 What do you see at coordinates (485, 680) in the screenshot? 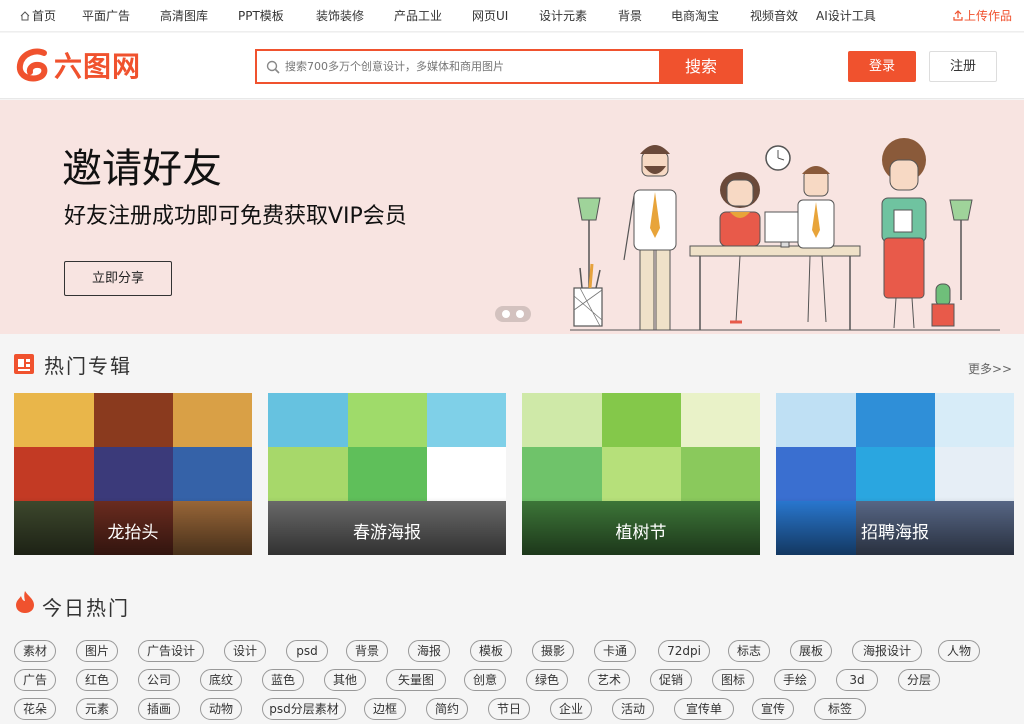
I see `hot-tag: 创意` at bounding box center [485, 680].